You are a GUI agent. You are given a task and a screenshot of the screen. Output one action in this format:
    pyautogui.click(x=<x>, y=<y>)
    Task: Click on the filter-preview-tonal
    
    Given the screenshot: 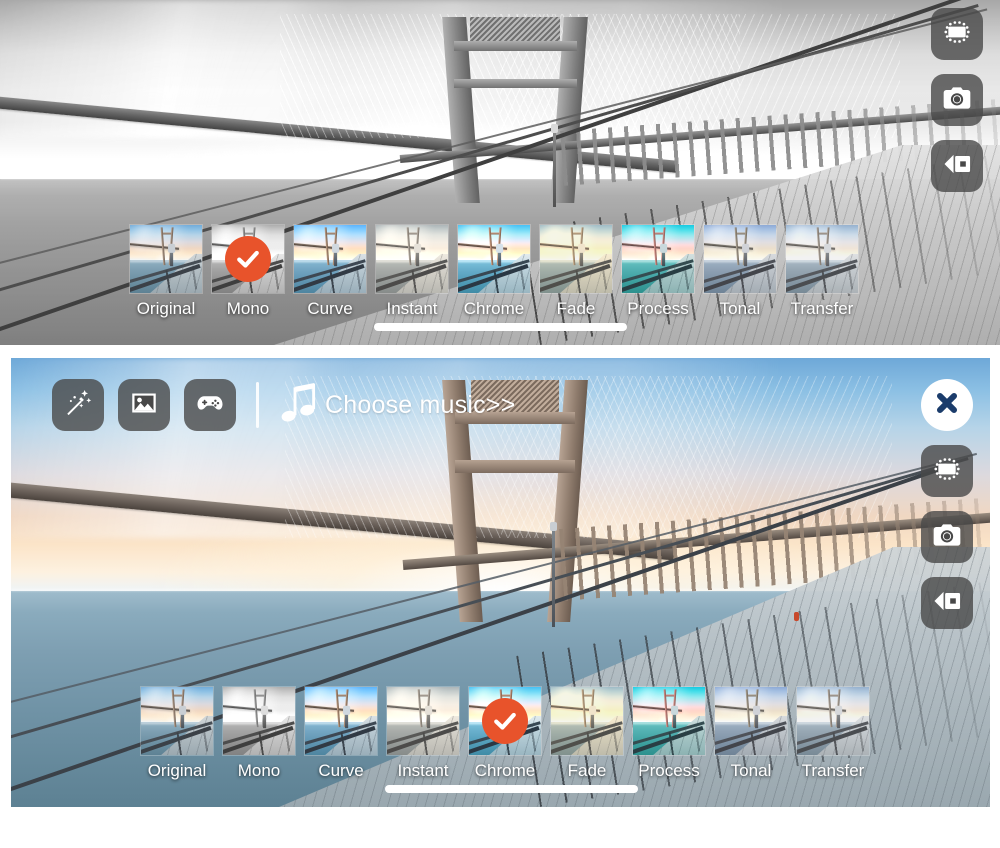 What is the action you would take?
    pyautogui.click(x=740, y=259)
    